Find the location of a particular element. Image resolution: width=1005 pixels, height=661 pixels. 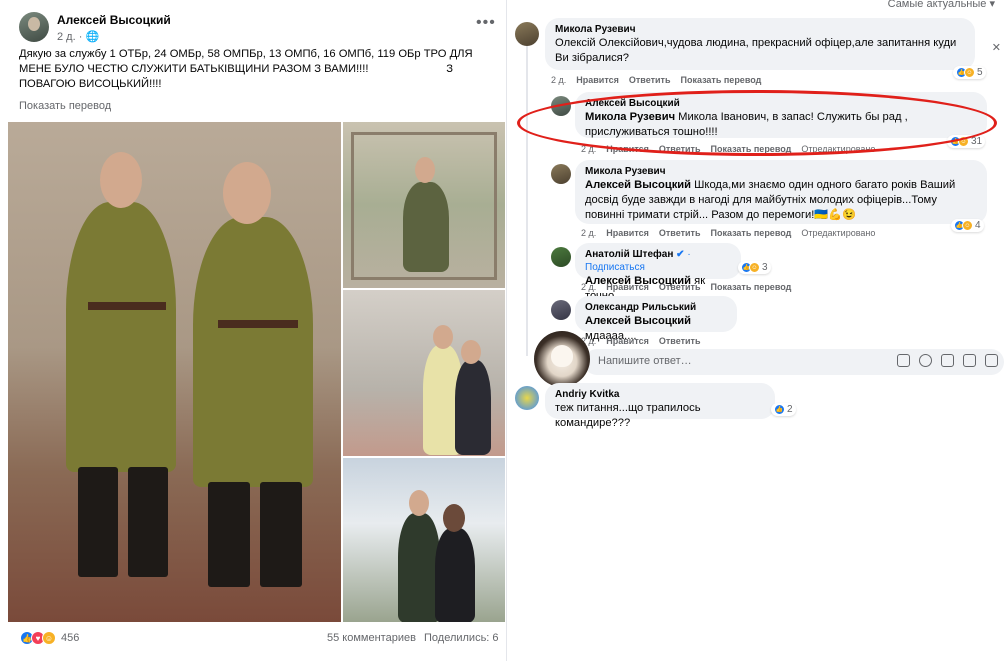

comment-author: Andriy Kvitka is located at coordinates (660, 394).